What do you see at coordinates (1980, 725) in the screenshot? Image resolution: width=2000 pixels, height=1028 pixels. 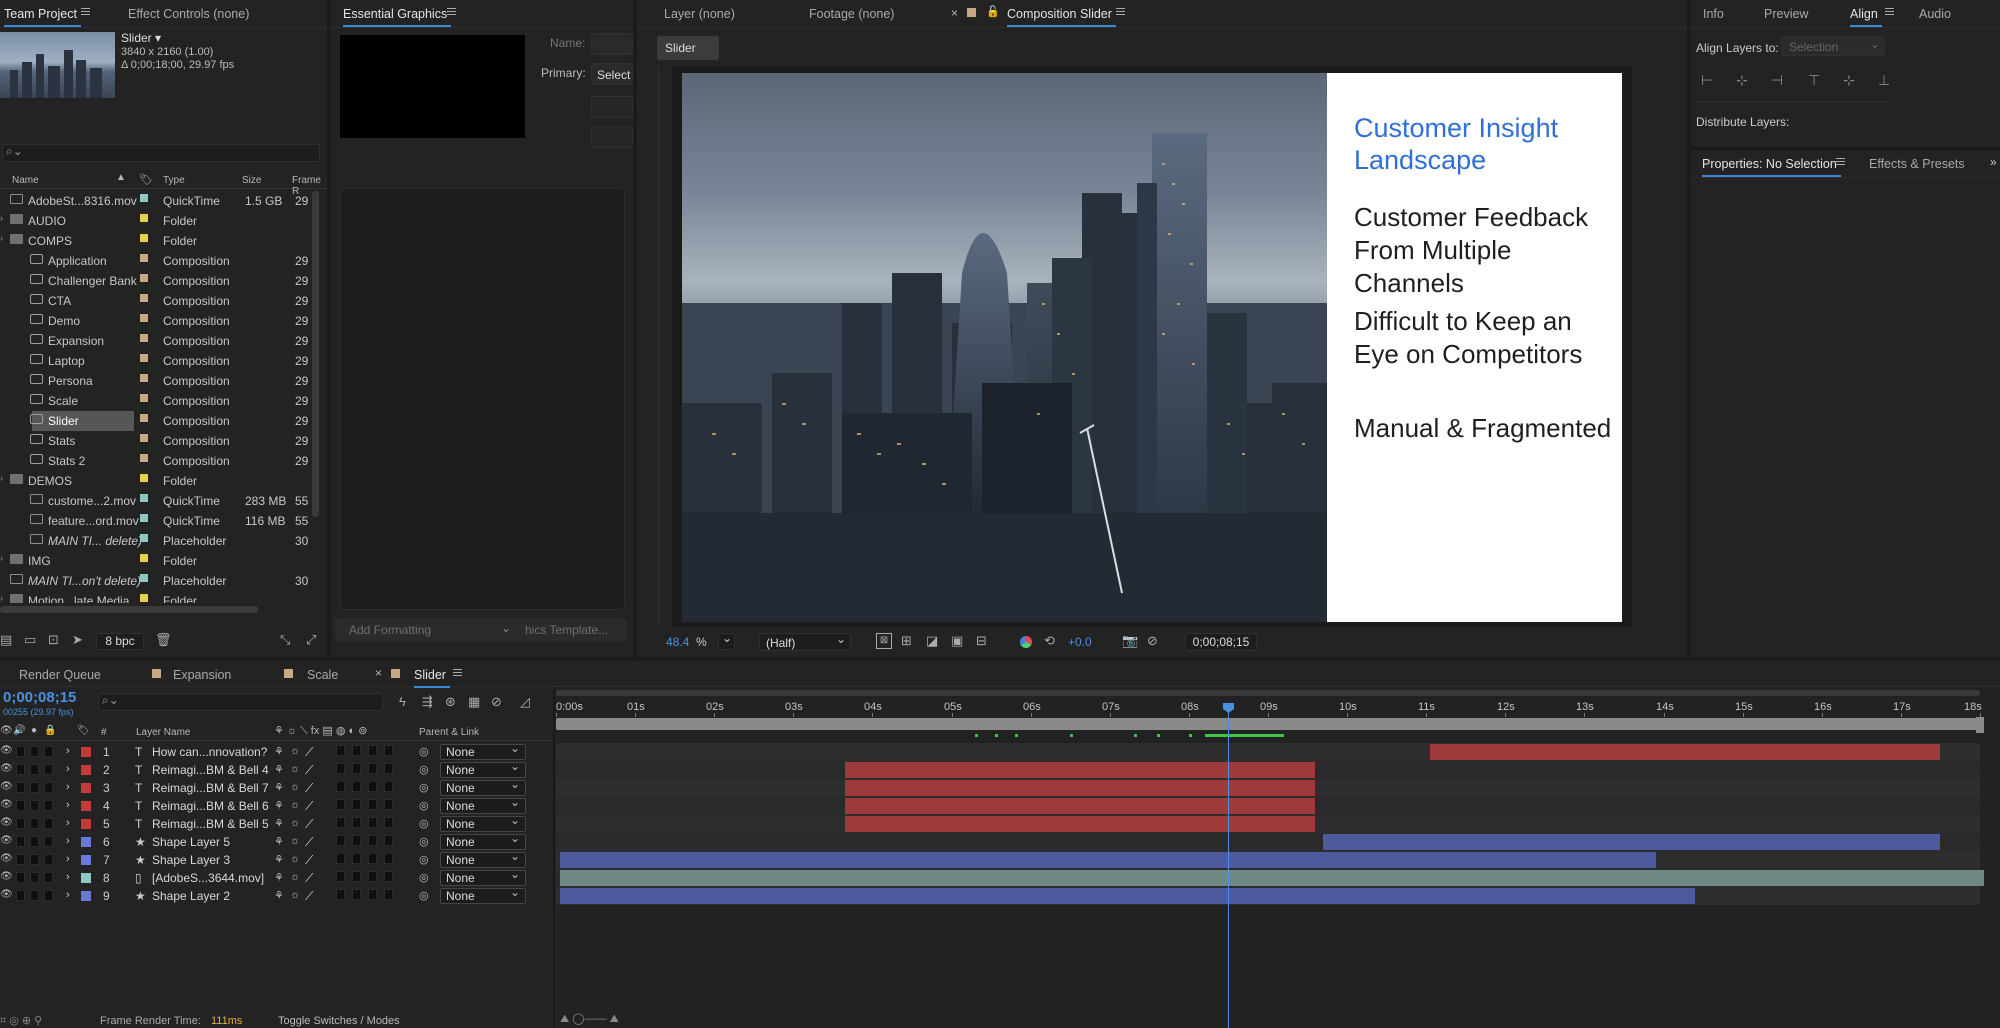 I see `work-area-end-handle` at bounding box center [1980, 725].